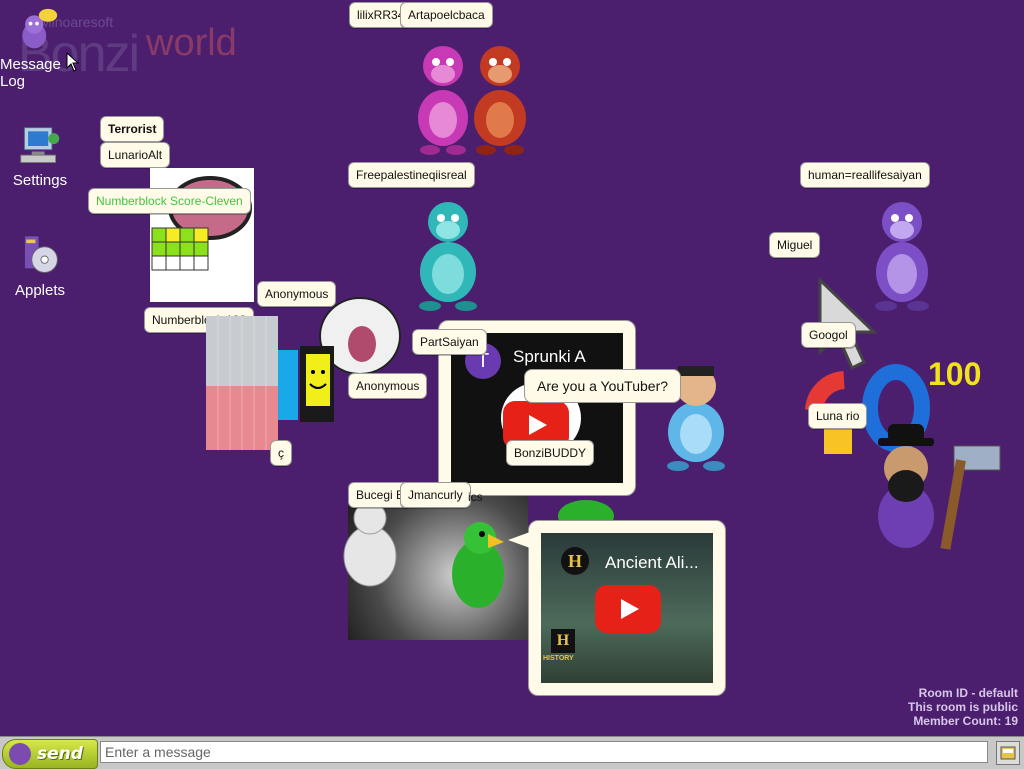 The height and width of the screenshot is (769, 1024). What do you see at coordinates (544, 752) in the screenshot?
I see `message-input` at bounding box center [544, 752].